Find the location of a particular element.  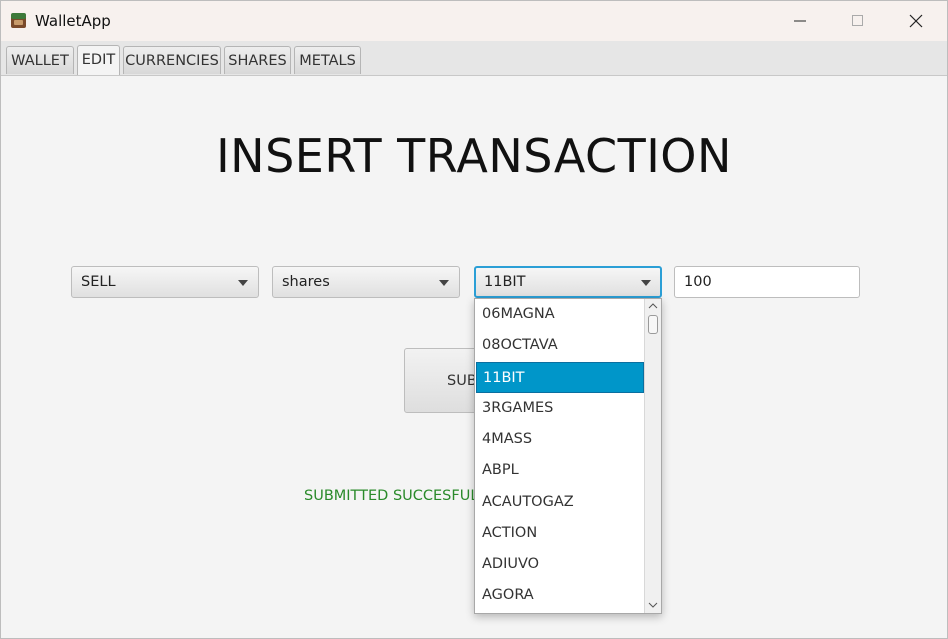

tab-wallet: WALLET is located at coordinates (40, 60).